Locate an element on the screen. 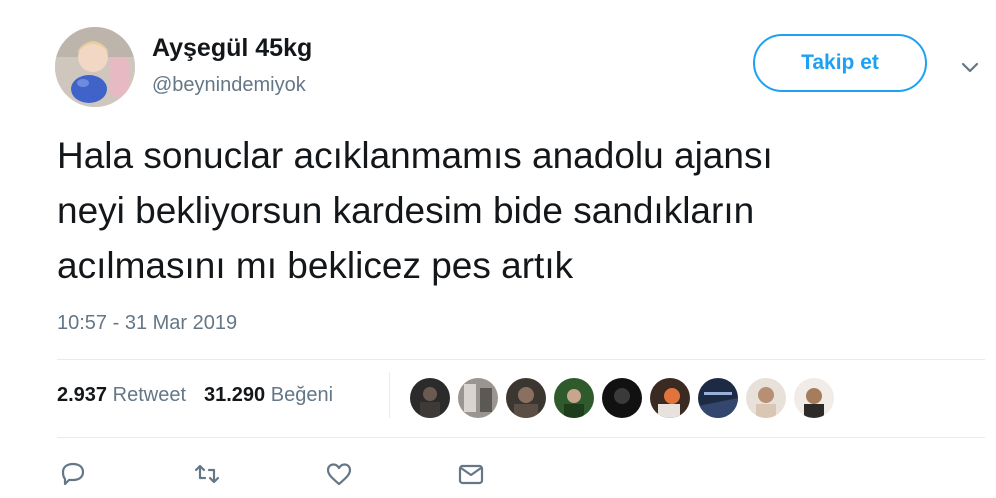 The height and width of the screenshot is (498, 996). author-name: Ayşegül 45kg is located at coordinates (232, 48).